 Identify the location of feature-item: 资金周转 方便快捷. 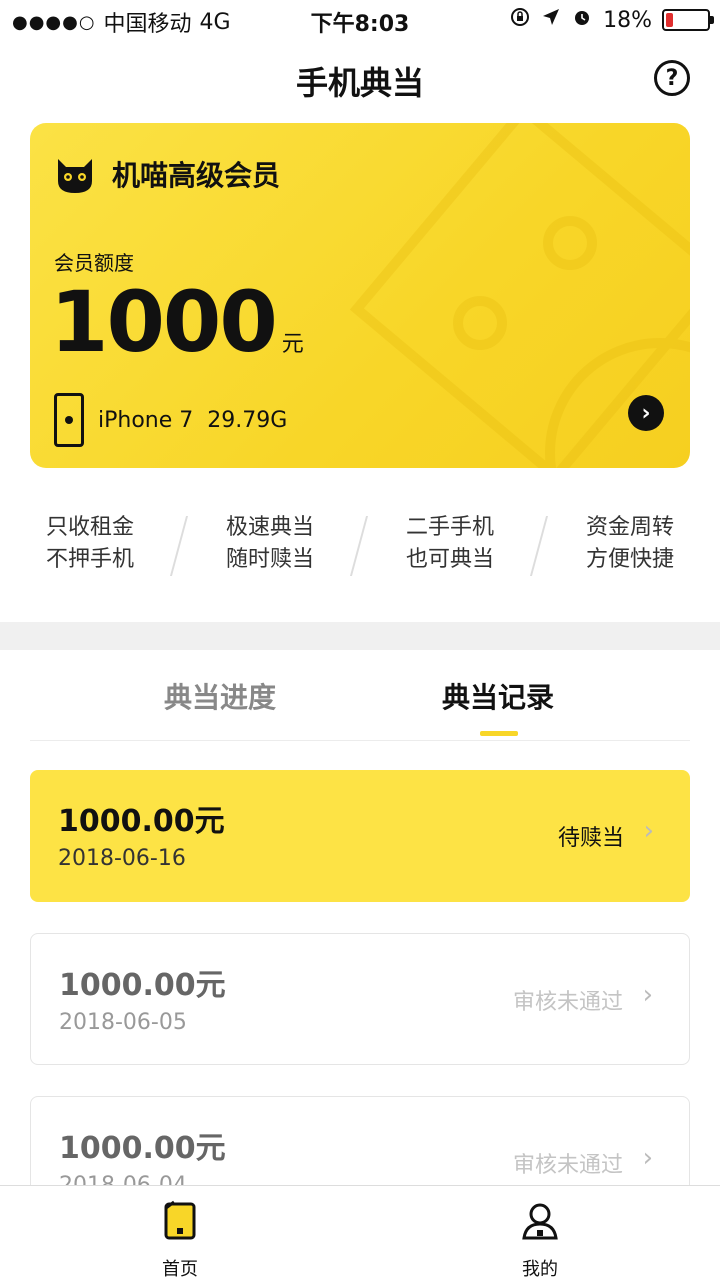
(630, 544).